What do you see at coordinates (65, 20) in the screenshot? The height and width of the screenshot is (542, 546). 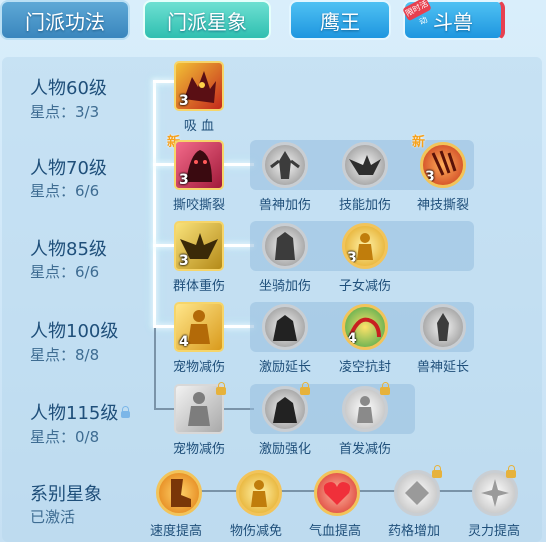 I see `tab-sect-skills: 门派功法` at bounding box center [65, 20].